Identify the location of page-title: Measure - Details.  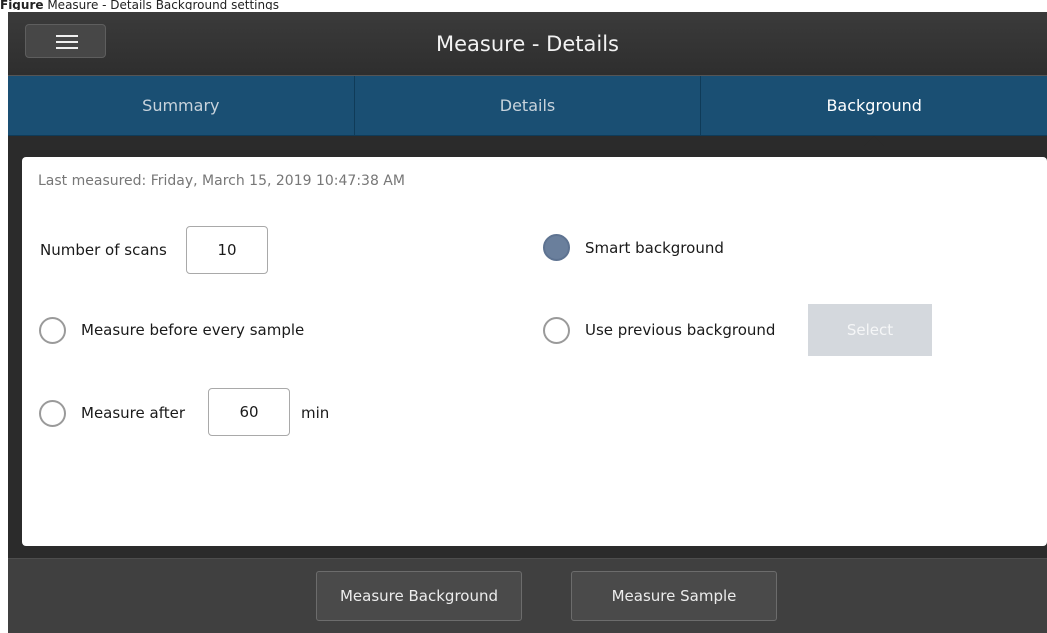
(527, 44).